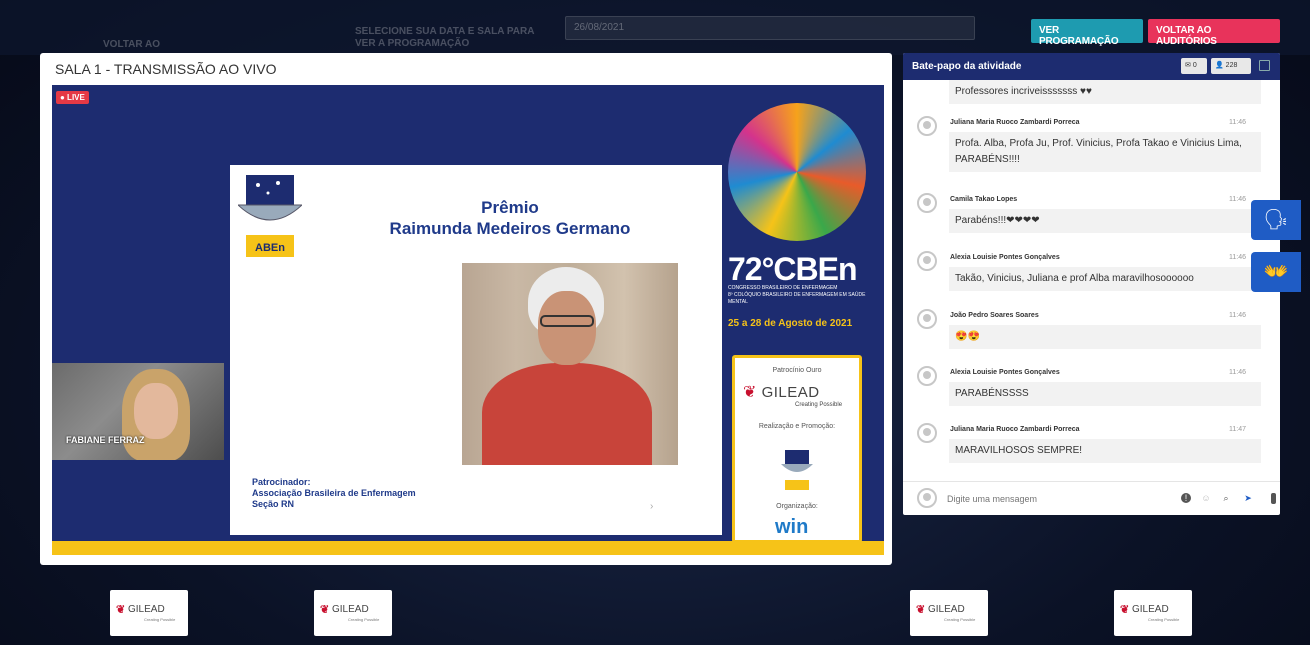  I want to click on cben-title: 72°CBEn, so click(792, 269).